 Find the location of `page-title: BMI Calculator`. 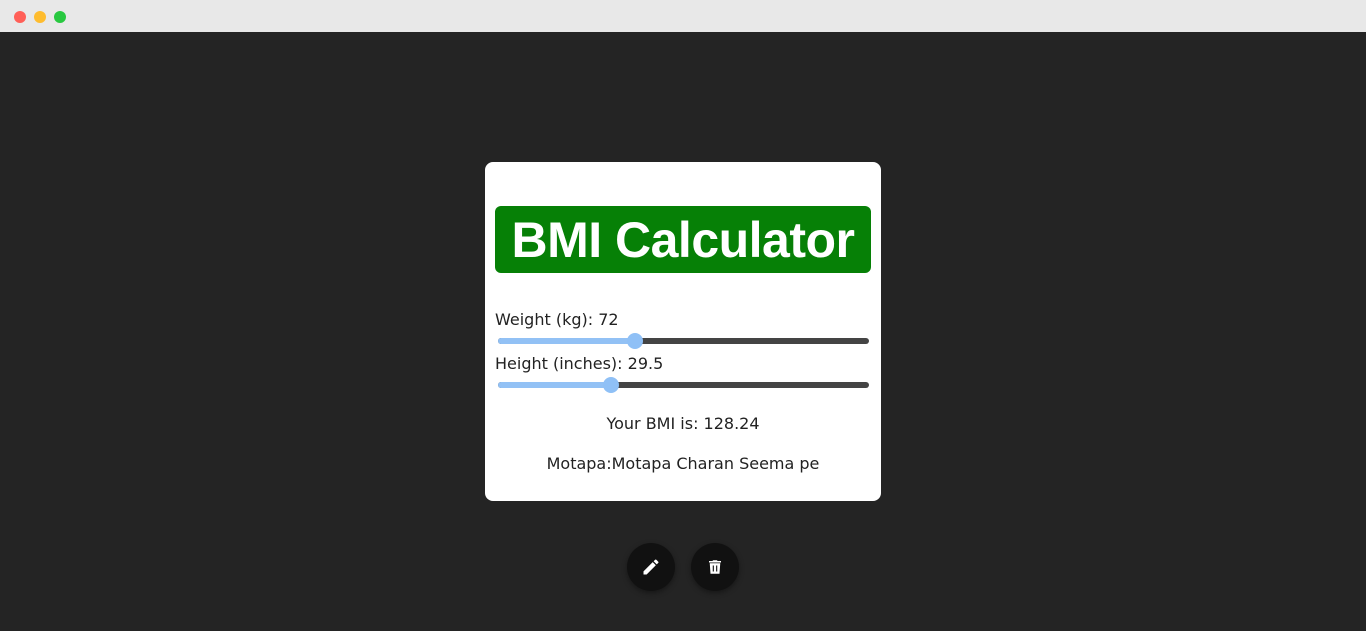

page-title: BMI Calculator is located at coordinates (683, 239).